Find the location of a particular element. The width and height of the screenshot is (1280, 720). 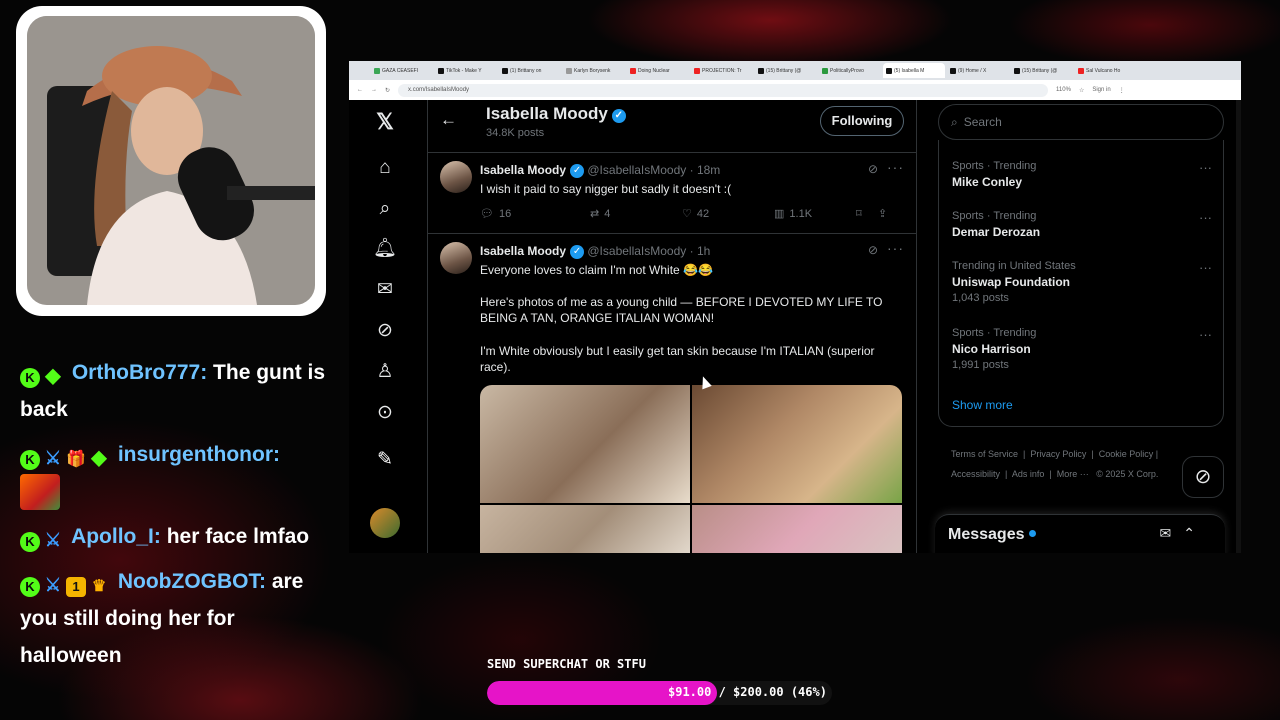

accessibility-link: Accessibility is located at coordinates (975, 474).